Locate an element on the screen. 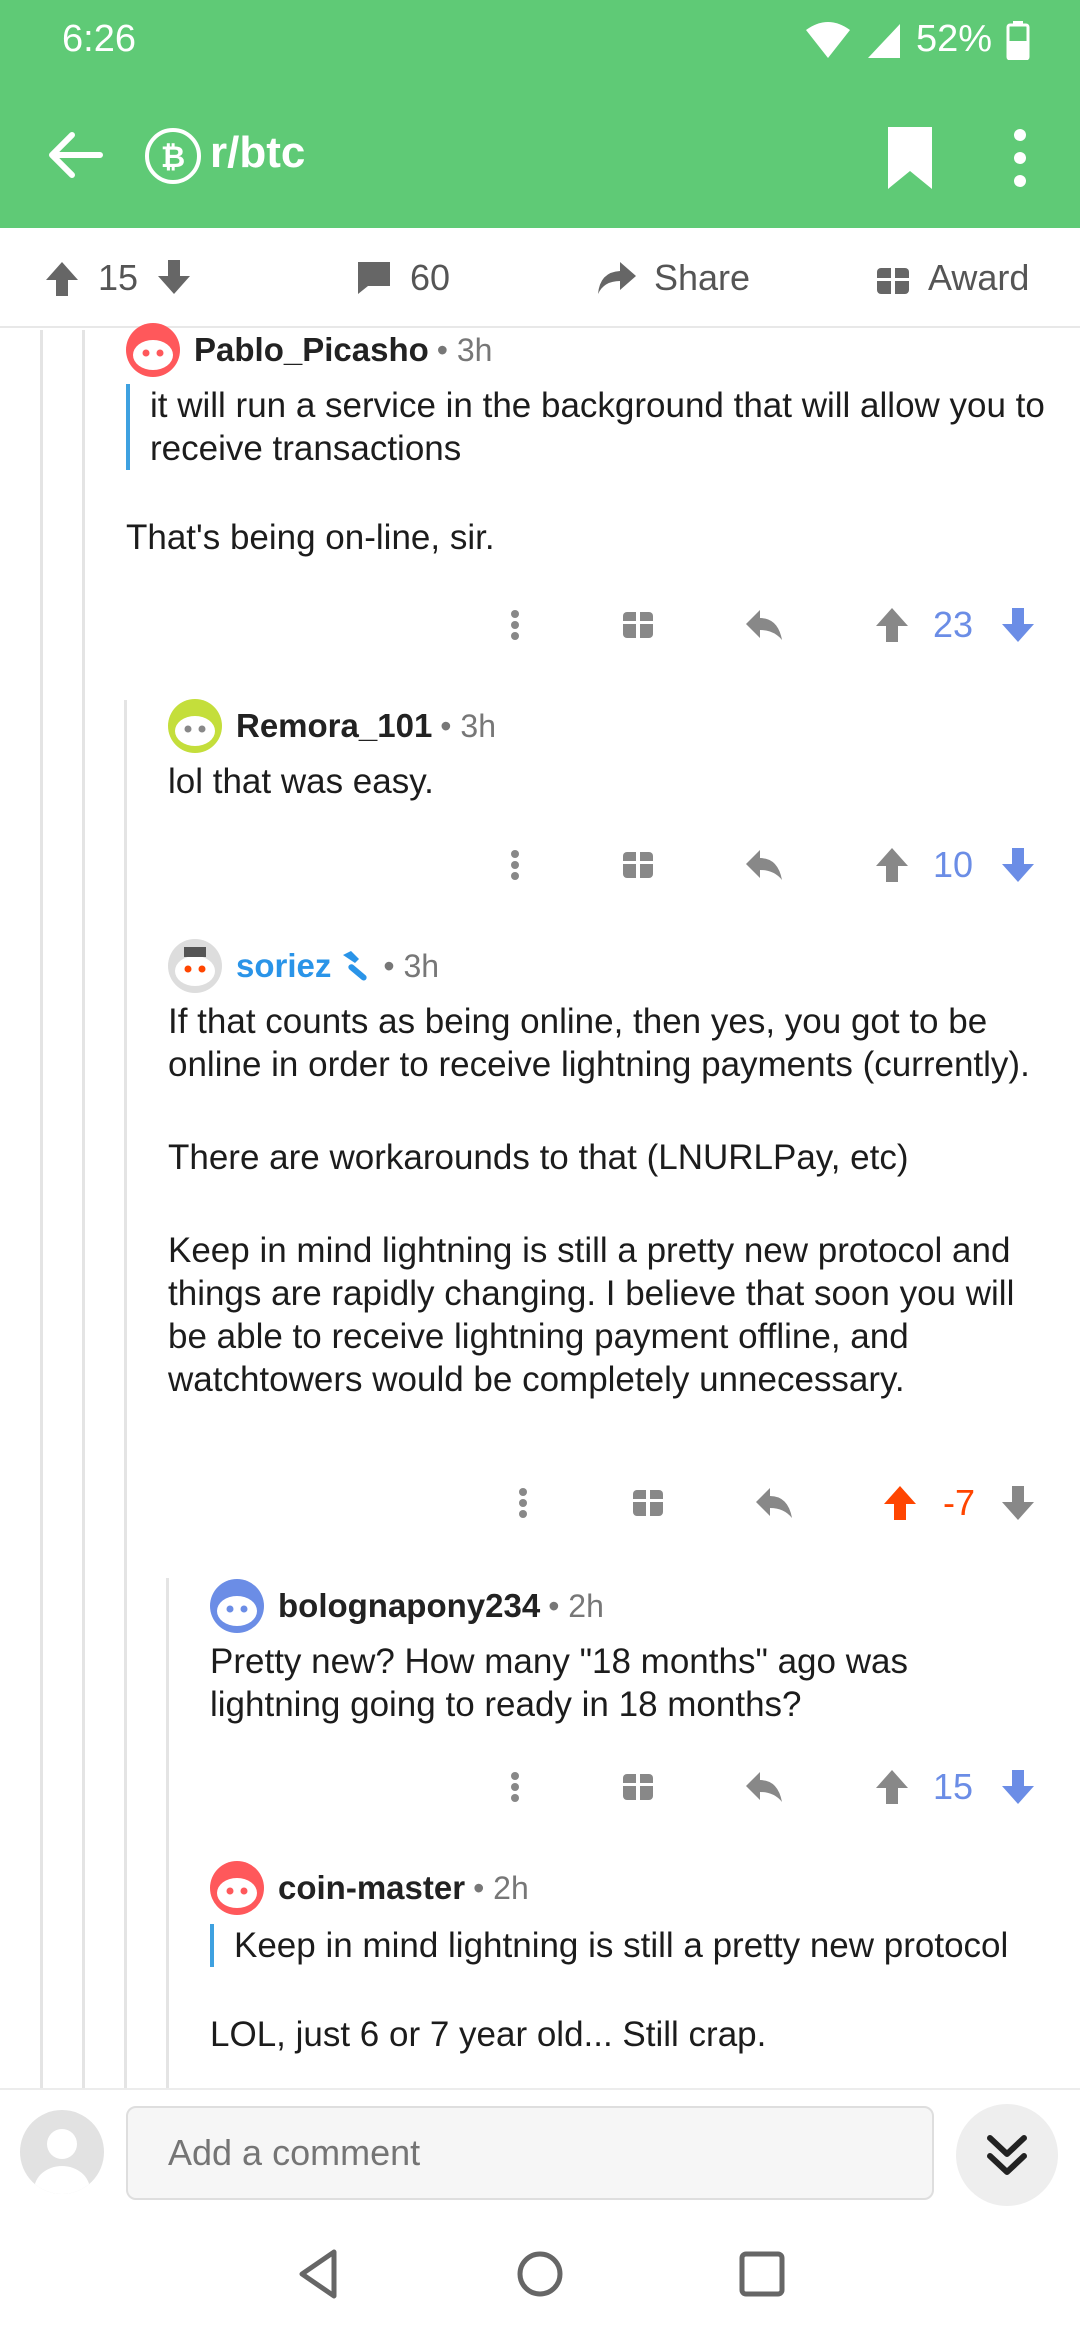 The height and width of the screenshot is (2340, 1080). comment-header: bolognapony234 • 2h is located at coordinates (635, 1606).